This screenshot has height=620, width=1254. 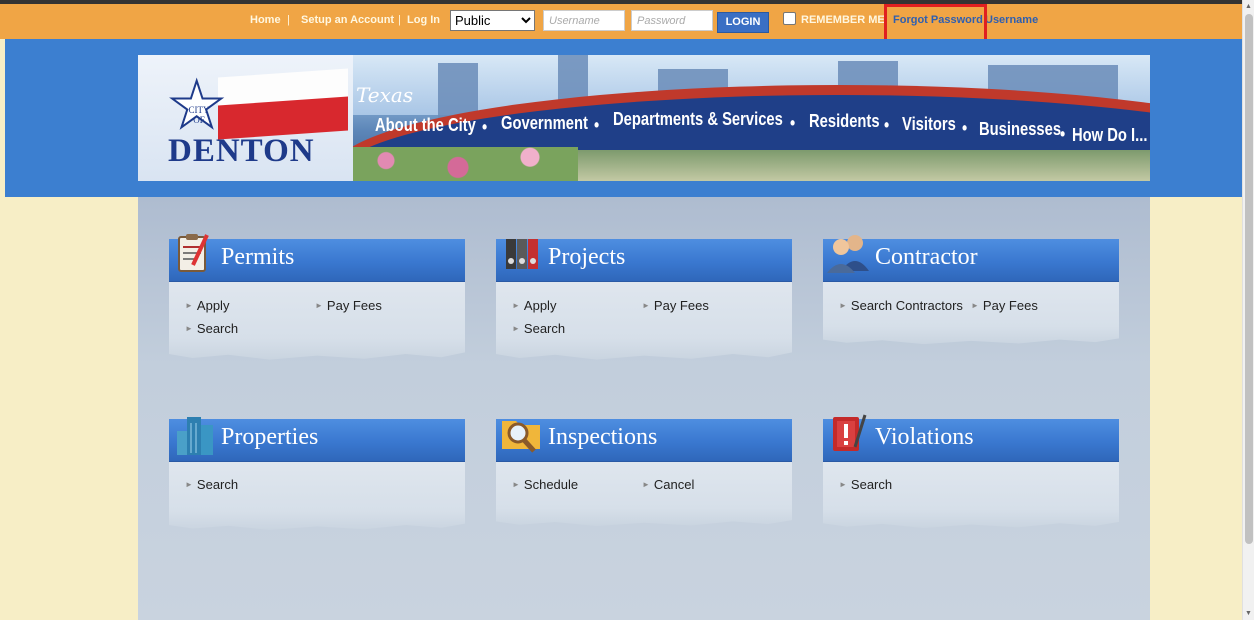 I want to click on projects-search-link: ► Search, so click(x=538, y=328).